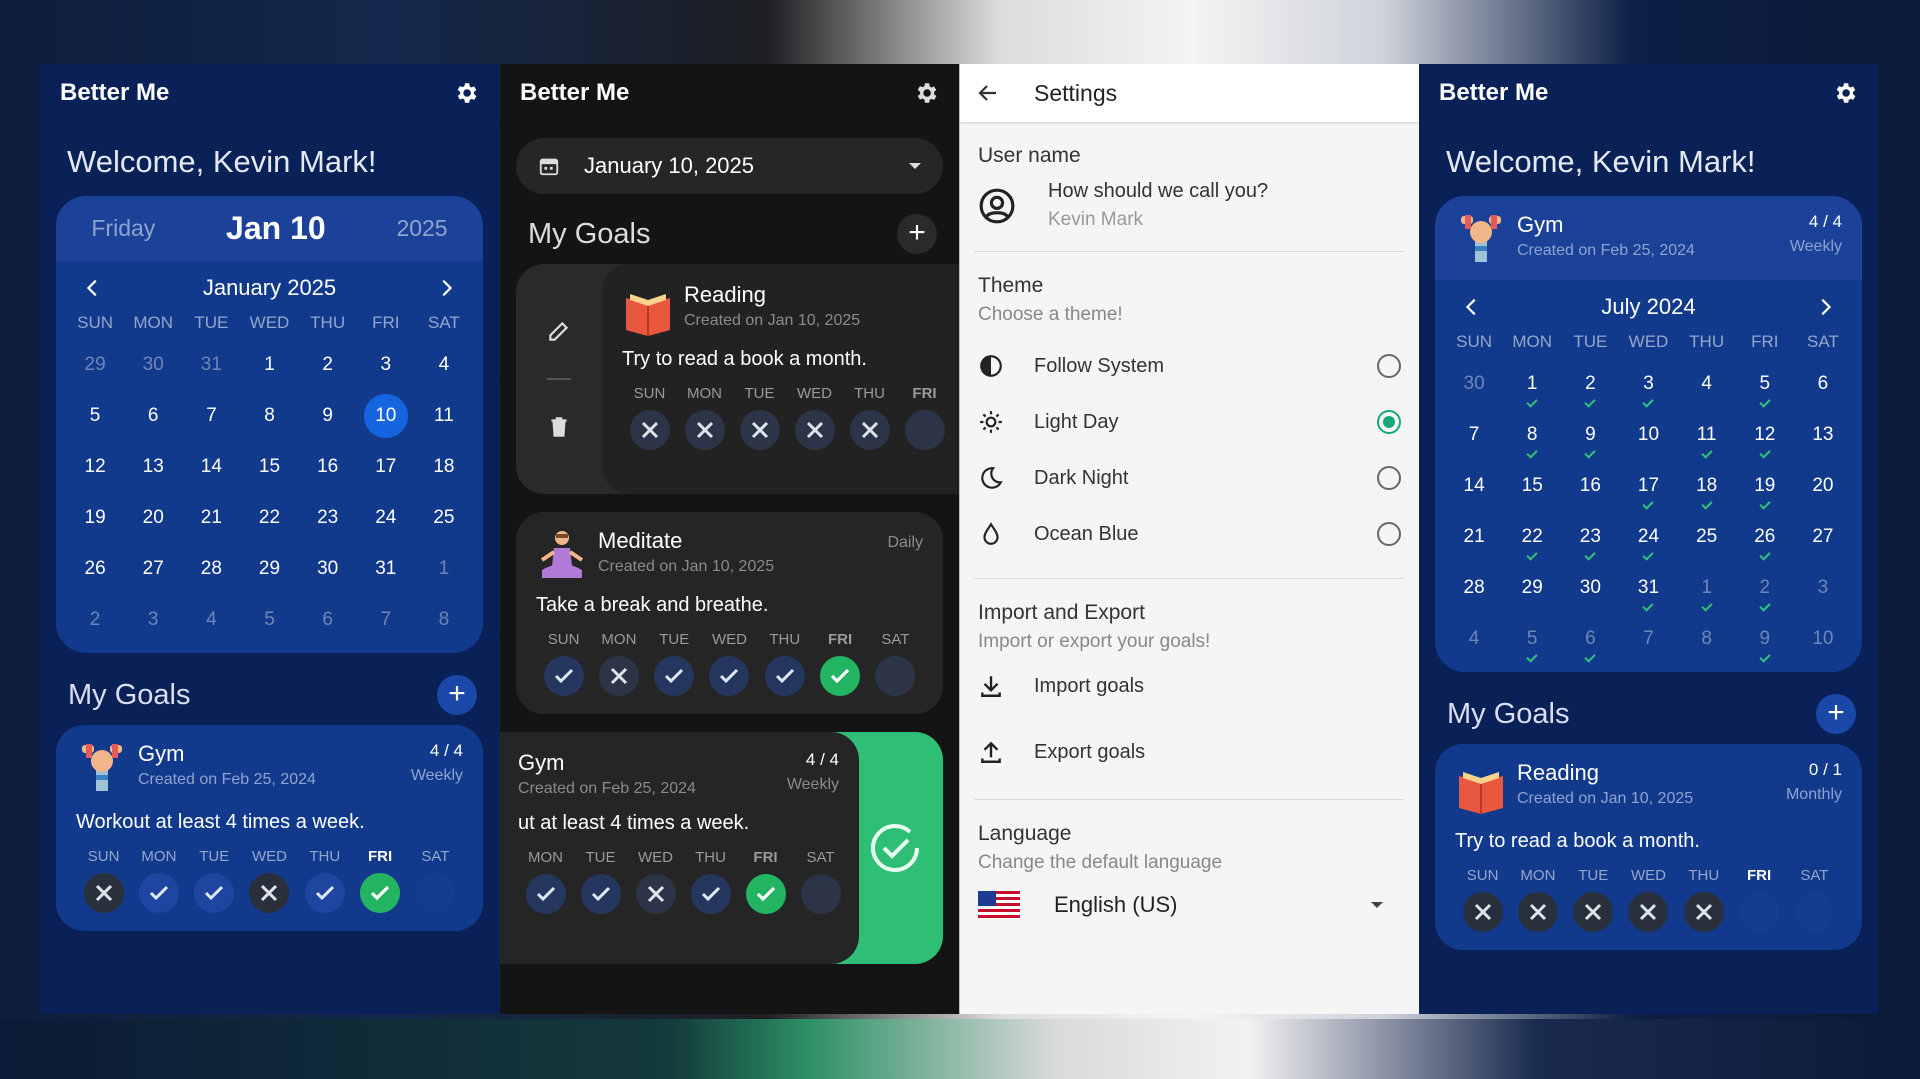  Describe the element at coordinates (328, 364) in the screenshot. I see `calendar-day: 2` at that location.